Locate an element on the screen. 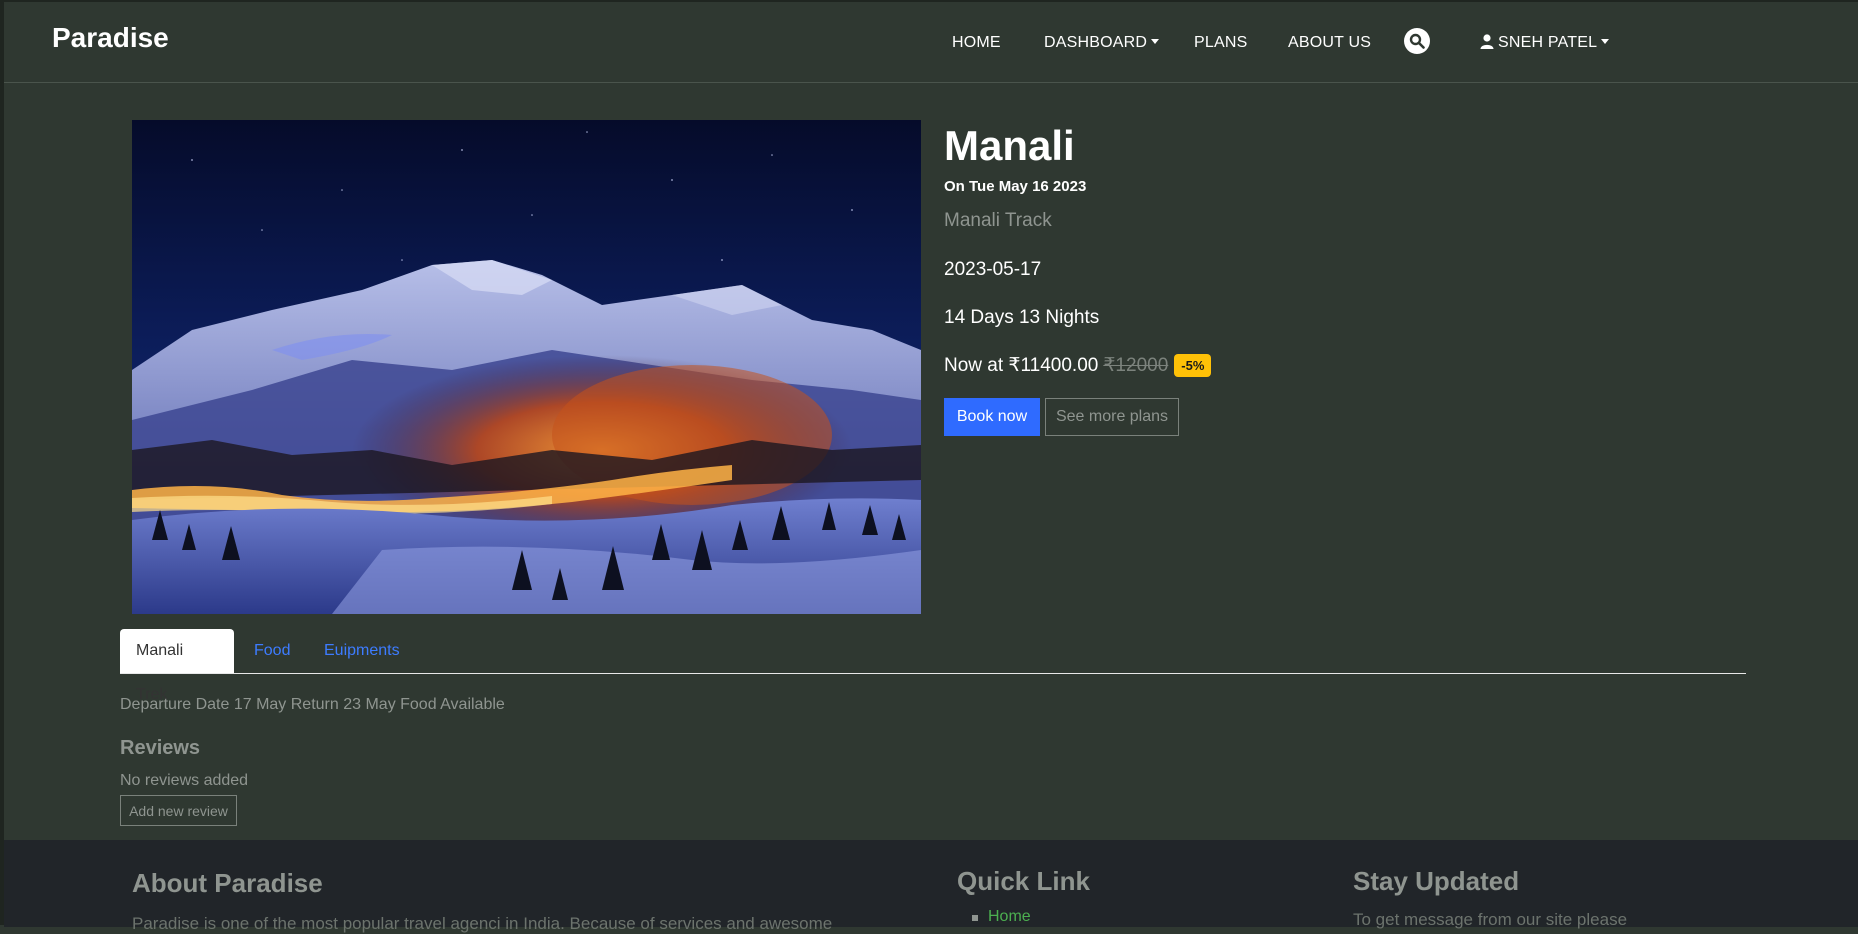 The width and height of the screenshot is (1858, 934). nav-about: ABOUT US is located at coordinates (1329, 43).